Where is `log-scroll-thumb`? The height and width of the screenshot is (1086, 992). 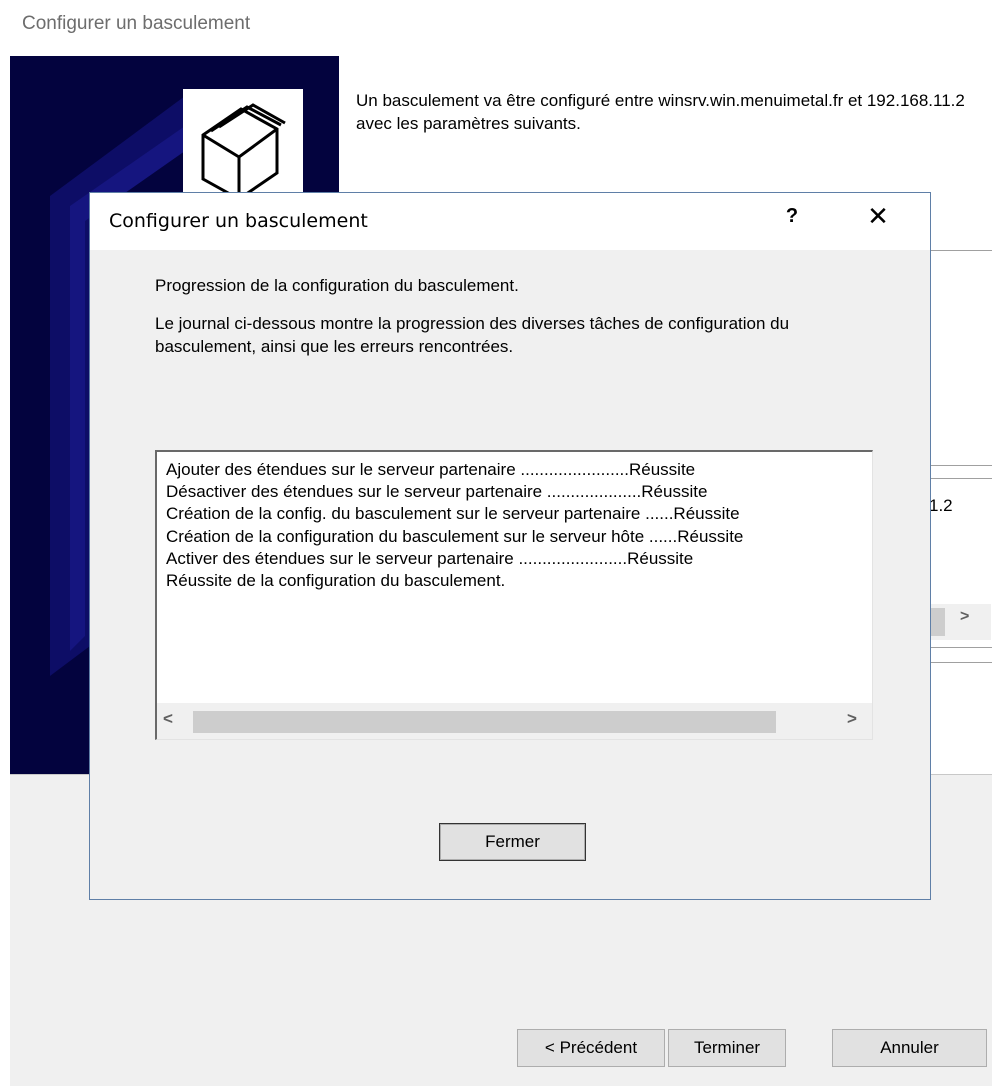 log-scroll-thumb is located at coordinates (484, 722).